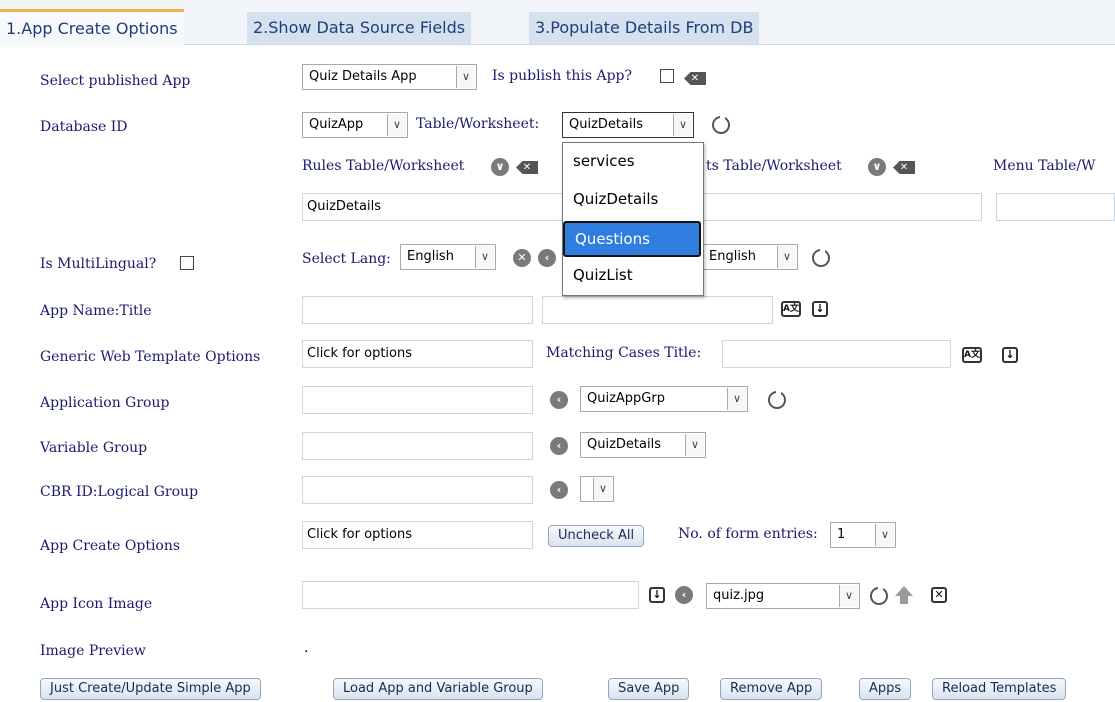  Describe the element at coordinates (771, 689) in the screenshot. I see `remove-app-button: Remove App` at that location.